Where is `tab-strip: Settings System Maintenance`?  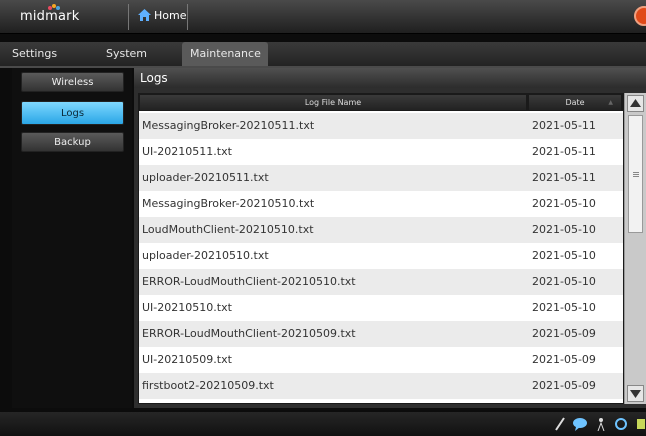 tab-strip: Settings System Maintenance is located at coordinates (323, 55).